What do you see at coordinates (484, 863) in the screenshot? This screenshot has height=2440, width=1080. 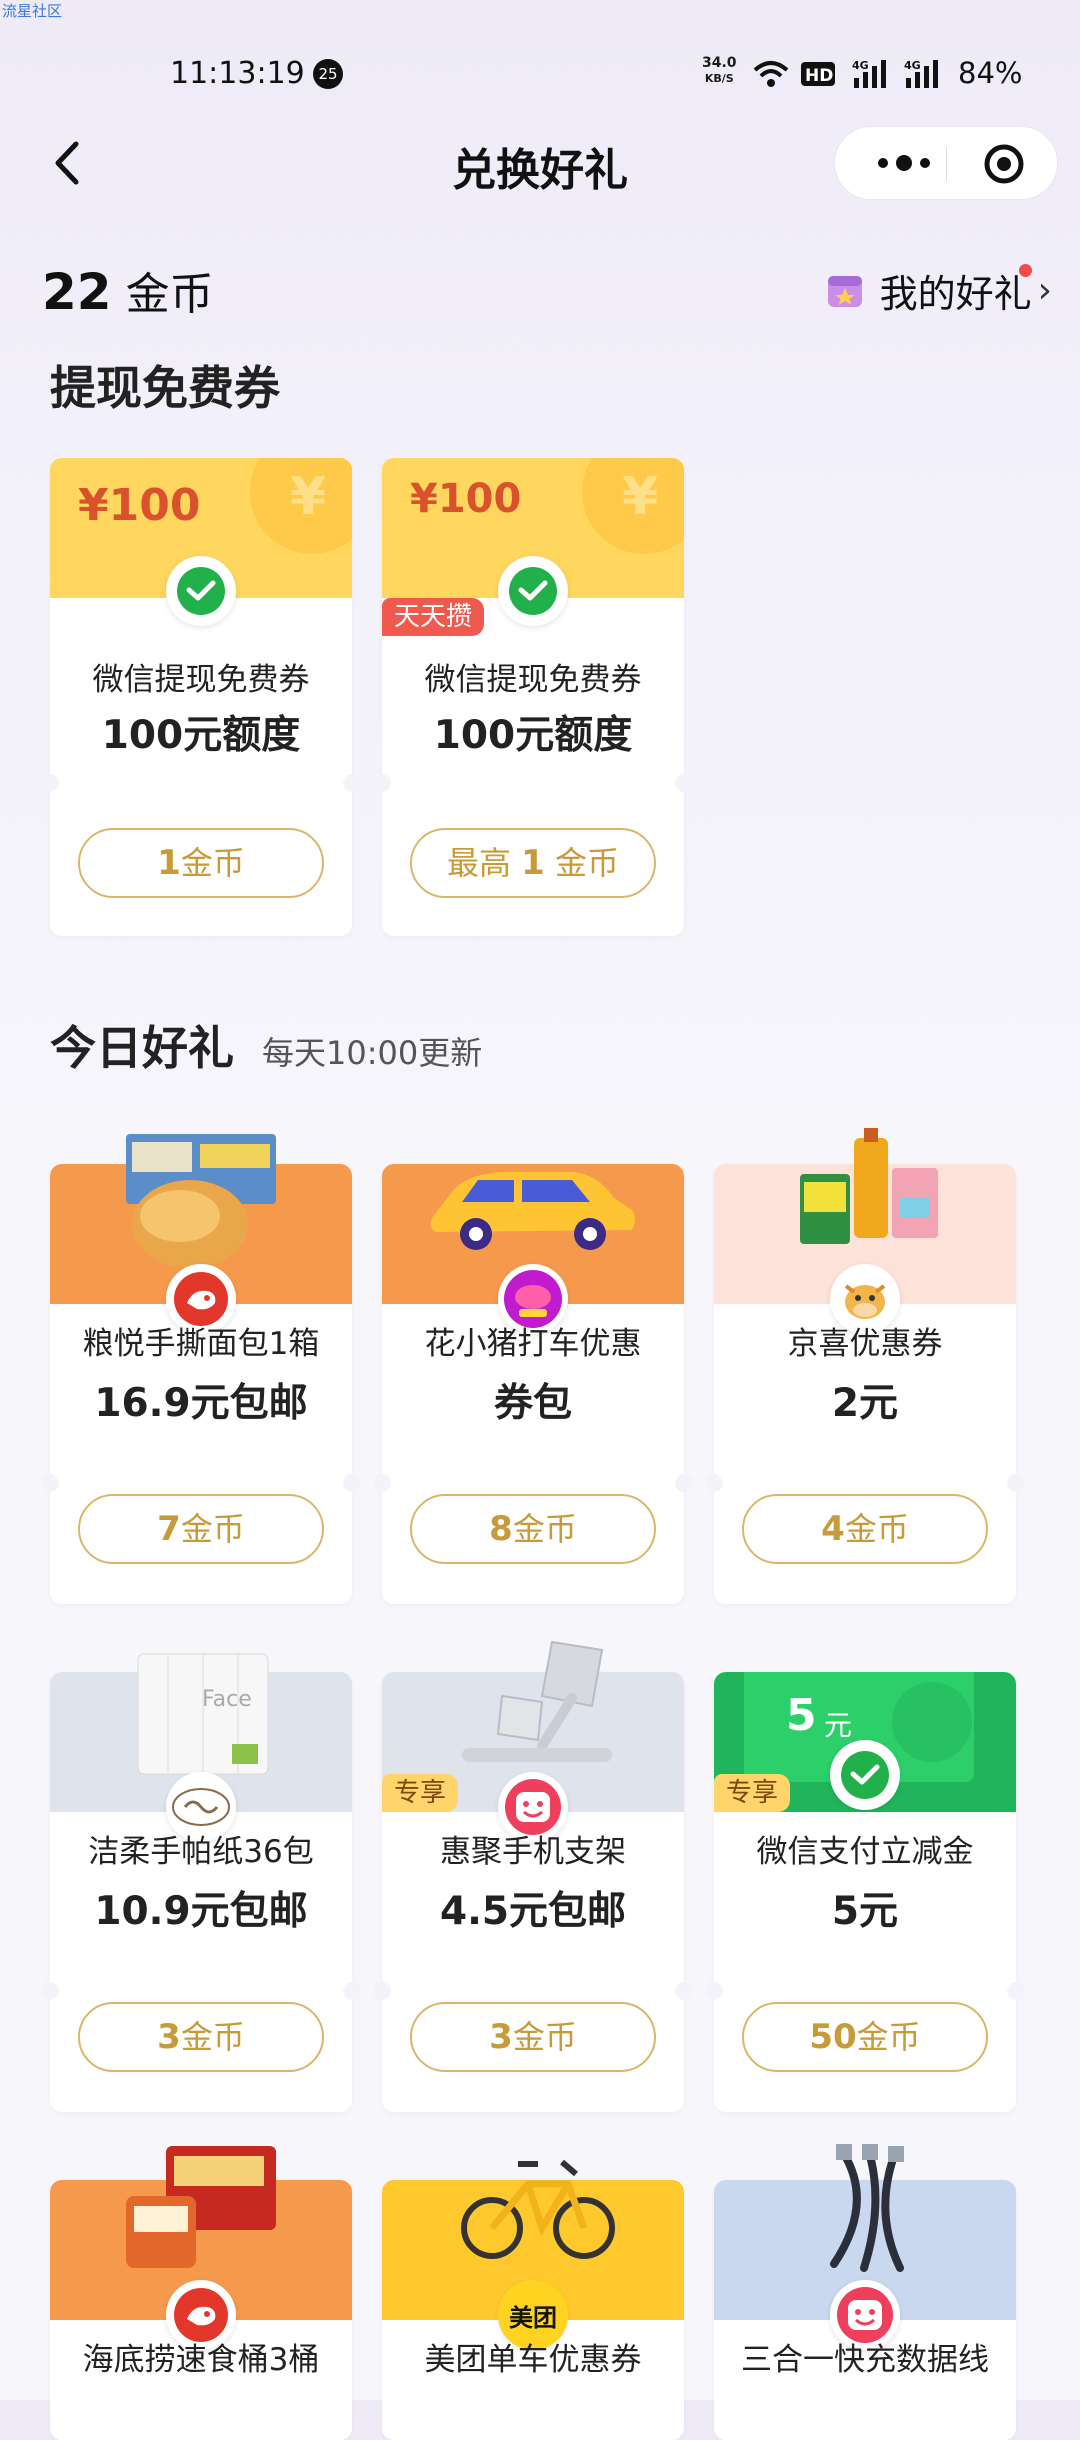 I see `button-prefix: 最高` at bounding box center [484, 863].